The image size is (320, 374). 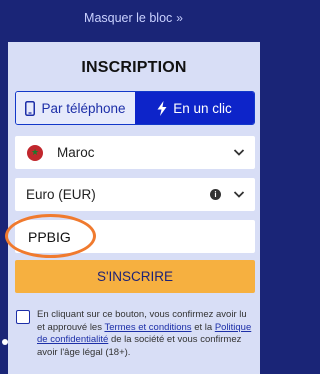 I want to click on registration-method-tabs: Par téléphone En un clic, so click(x=135, y=108).